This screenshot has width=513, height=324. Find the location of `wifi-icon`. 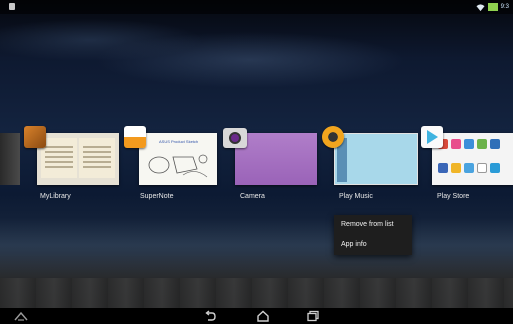

wifi-icon is located at coordinates (480, 7).